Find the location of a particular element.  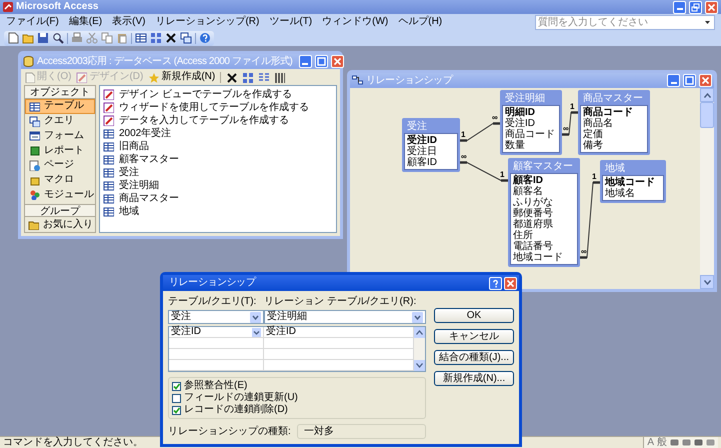

ime-mode-label: A is located at coordinates (650, 443).